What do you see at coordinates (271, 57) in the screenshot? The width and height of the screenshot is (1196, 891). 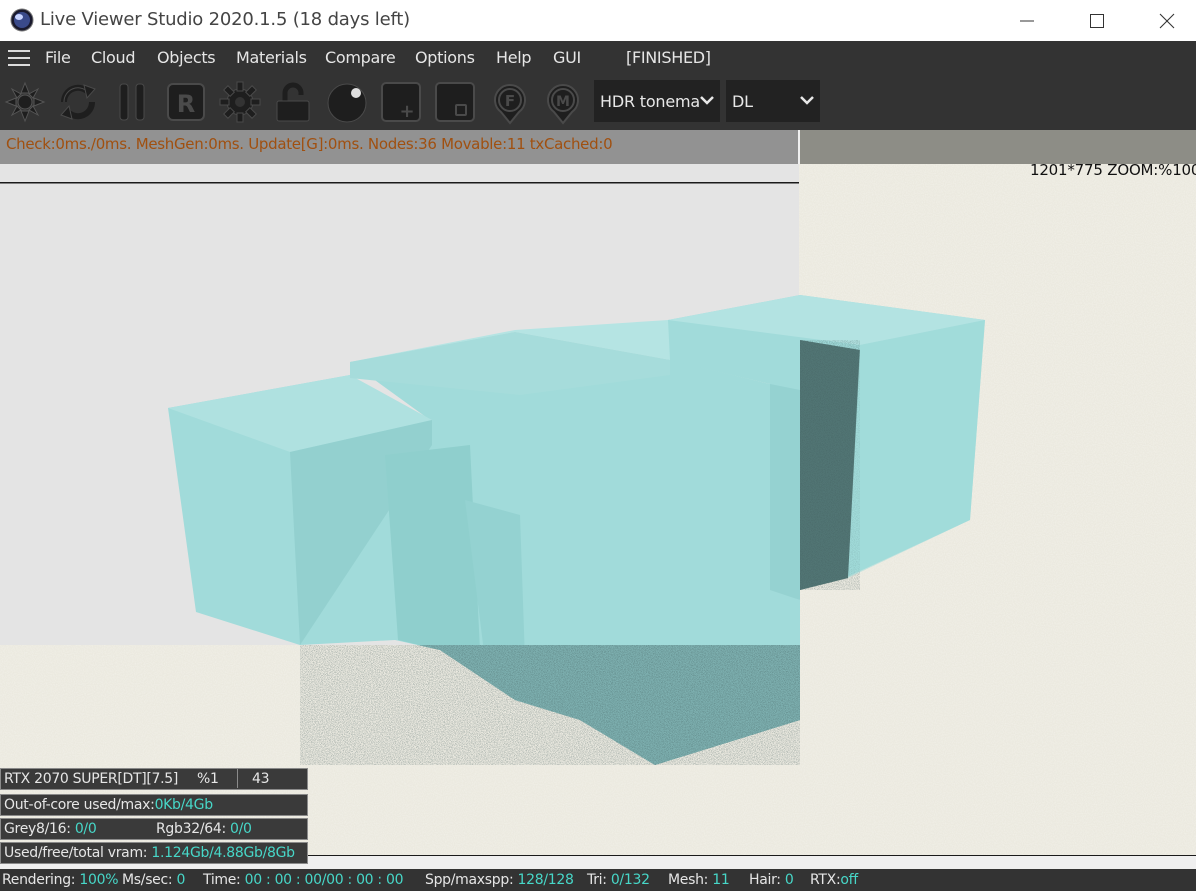 I see `menu-materials: Materials` at bounding box center [271, 57].